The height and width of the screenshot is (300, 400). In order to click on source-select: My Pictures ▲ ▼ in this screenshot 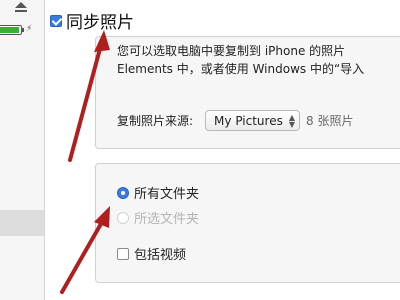, I will do `click(252, 120)`.